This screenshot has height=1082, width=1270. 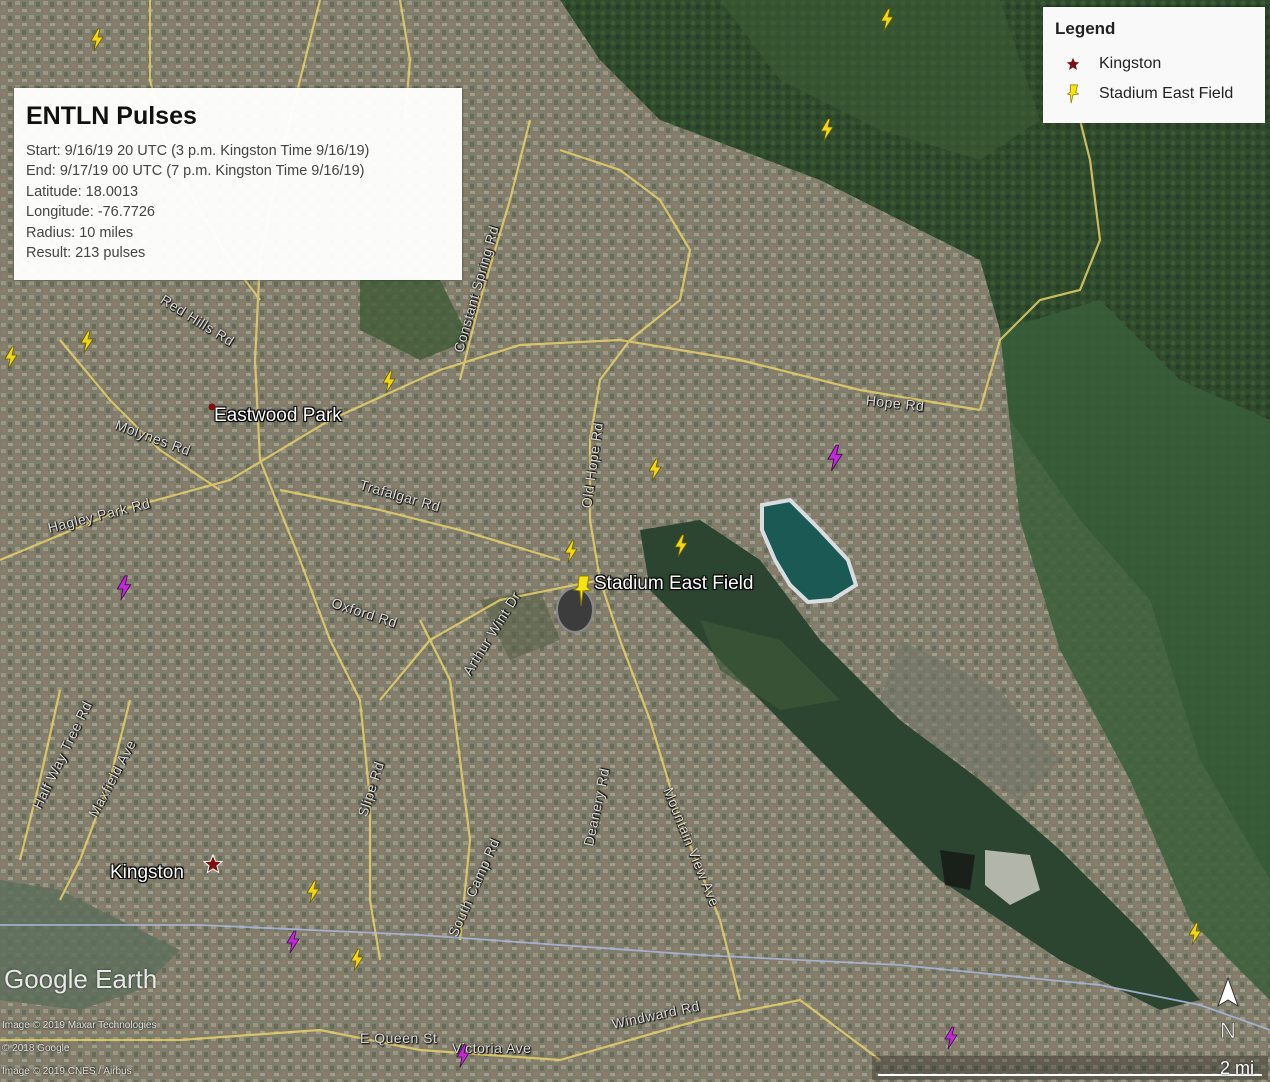 I want to click on pin-icon, so click(x=1073, y=94).